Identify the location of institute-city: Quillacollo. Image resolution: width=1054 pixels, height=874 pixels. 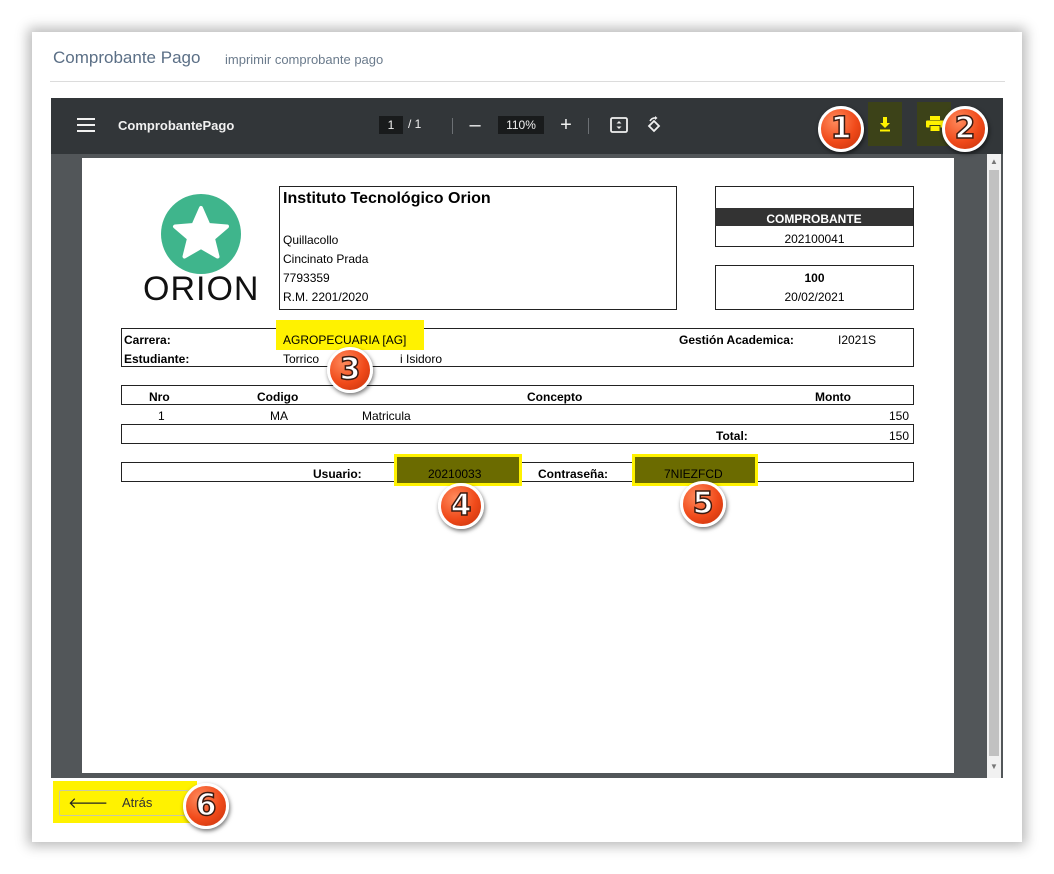
(311, 240).